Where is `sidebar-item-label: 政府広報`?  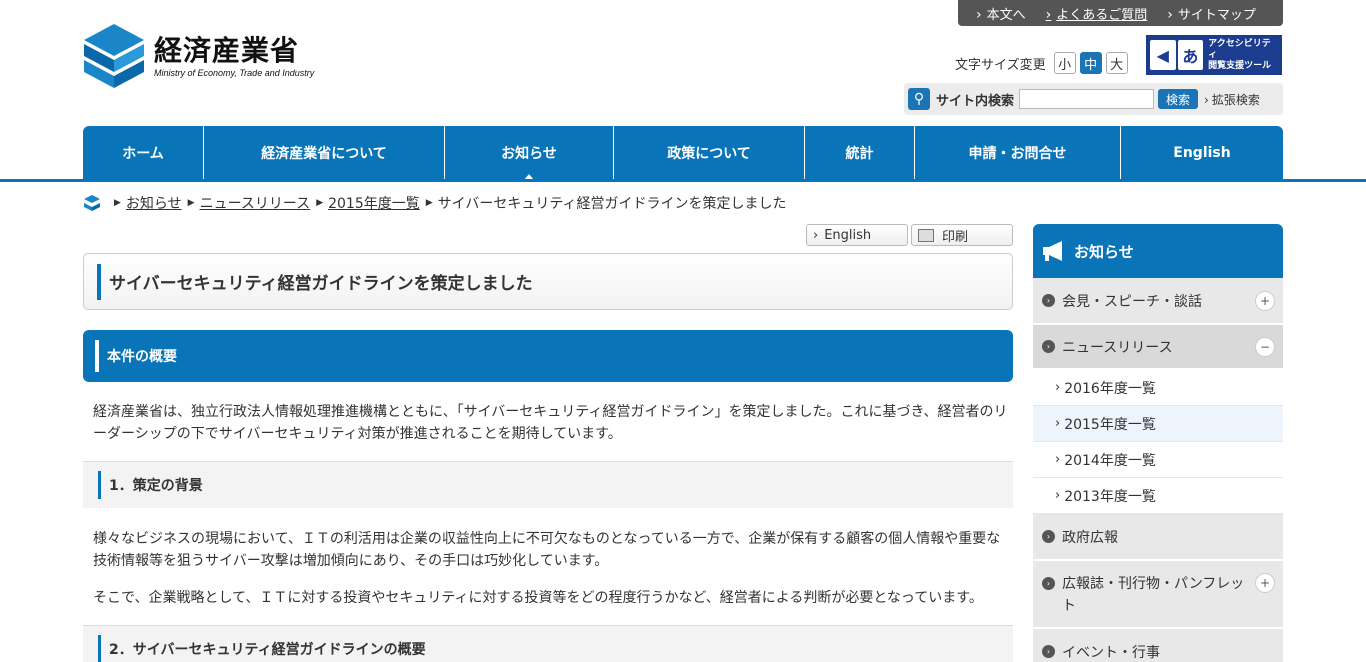 sidebar-item-label: 政府広報 is located at coordinates (1090, 537).